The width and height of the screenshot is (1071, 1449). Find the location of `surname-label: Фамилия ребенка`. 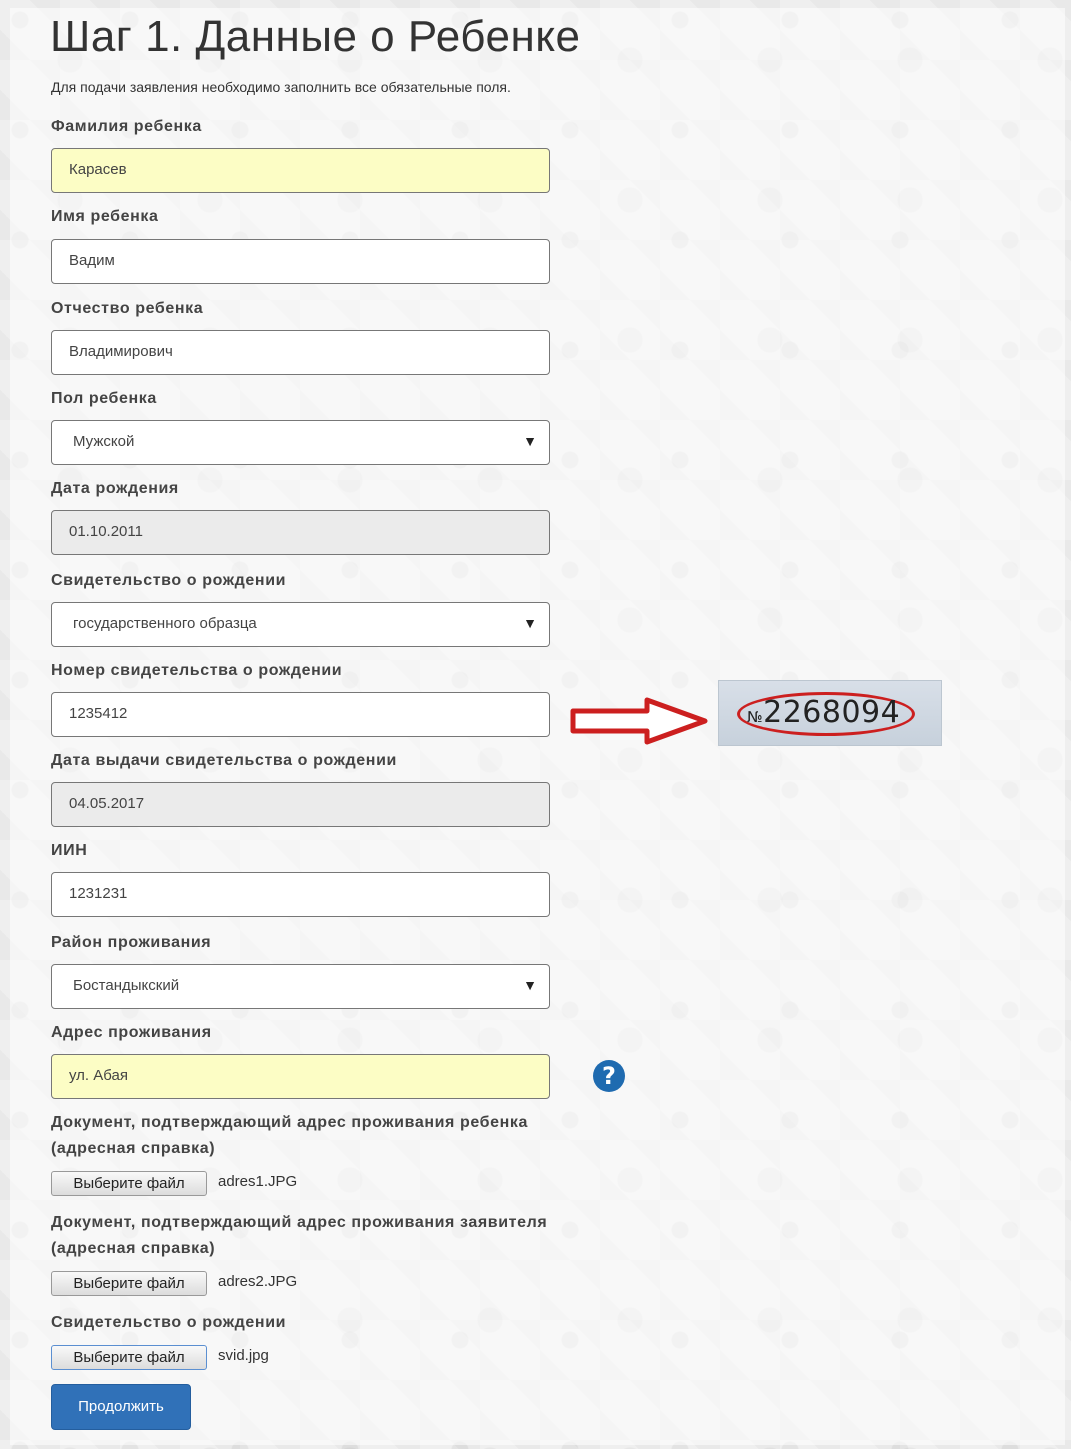

surname-label: Фамилия ребенка is located at coordinates (126, 126).